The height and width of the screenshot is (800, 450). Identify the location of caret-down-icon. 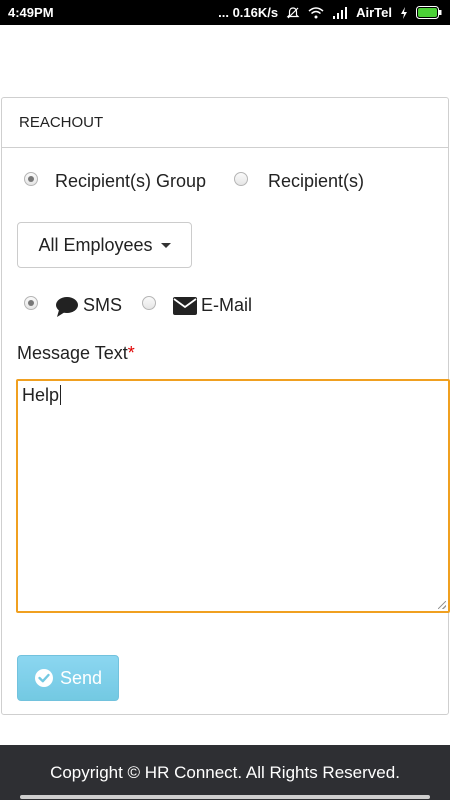
(165, 245).